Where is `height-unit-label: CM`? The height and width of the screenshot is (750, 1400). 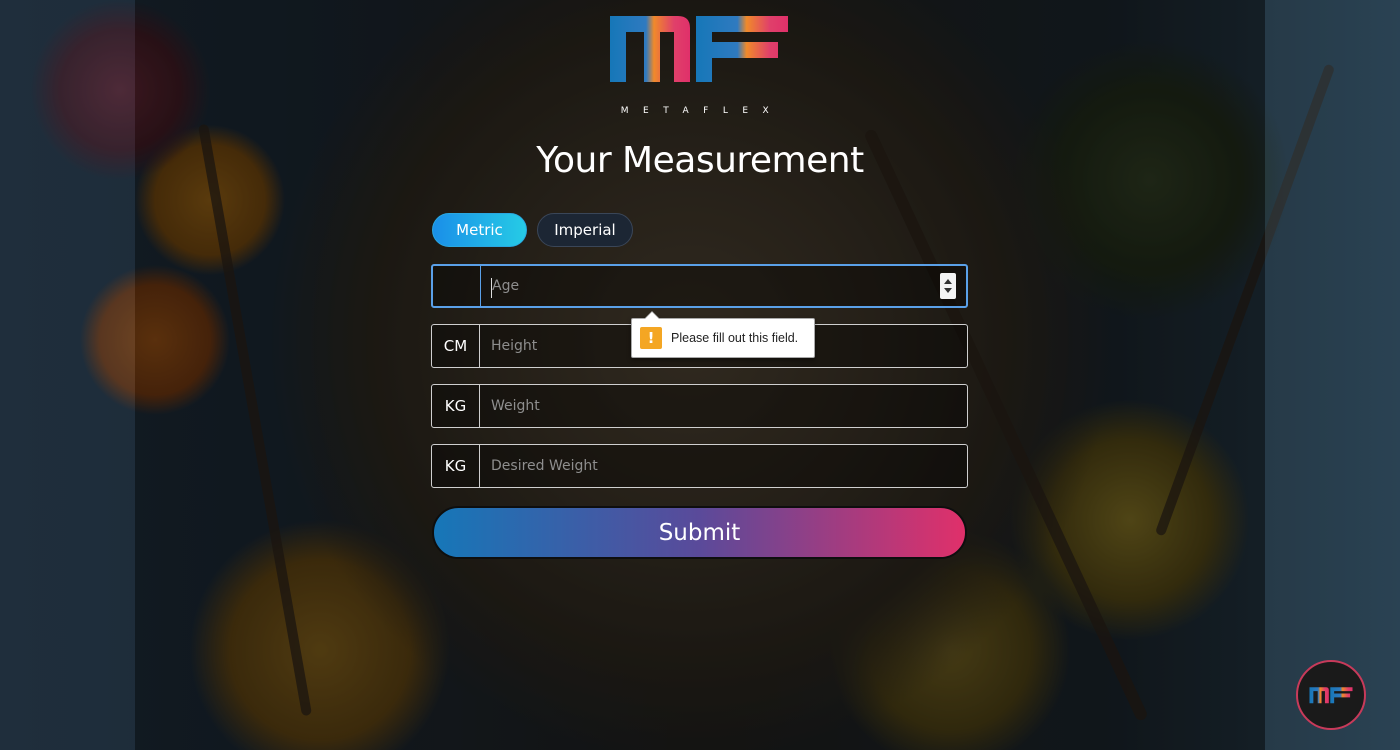
height-unit-label: CM is located at coordinates (456, 346).